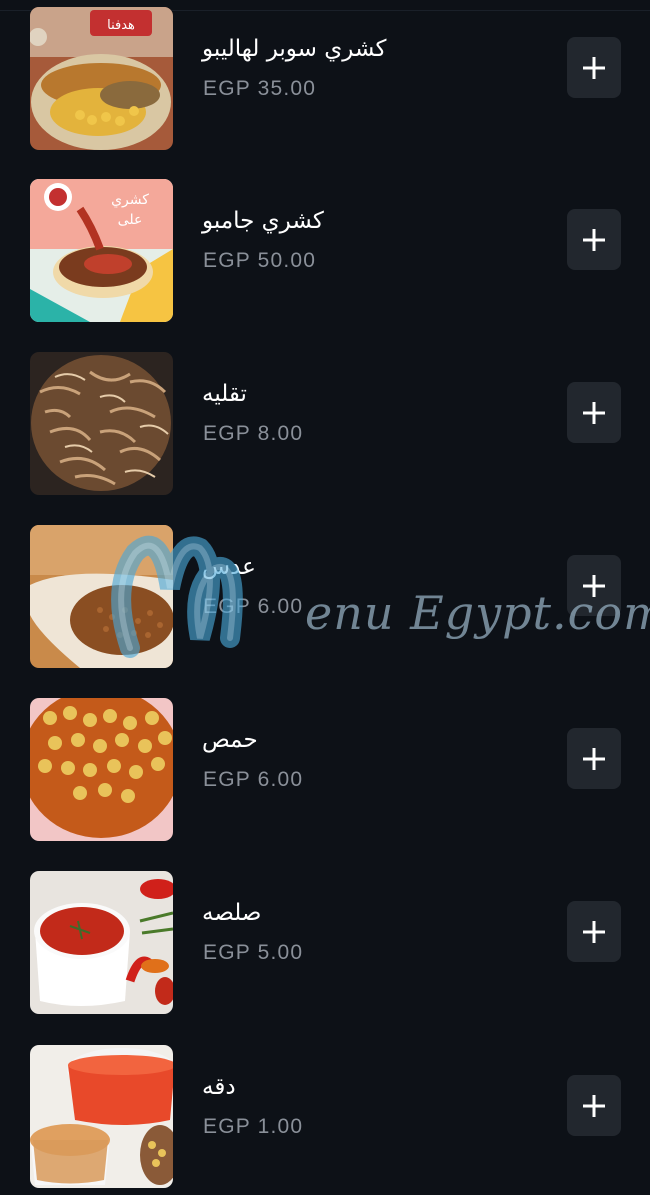  I want to click on menu-item-tomato-sauce: صلصه EGP 5.00, so click(325, 946).